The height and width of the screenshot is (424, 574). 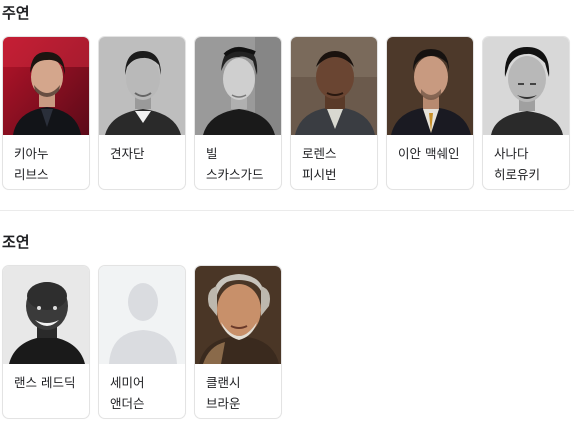 I want to click on cast-name: 로렌스 피시번, so click(x=319, y=164).